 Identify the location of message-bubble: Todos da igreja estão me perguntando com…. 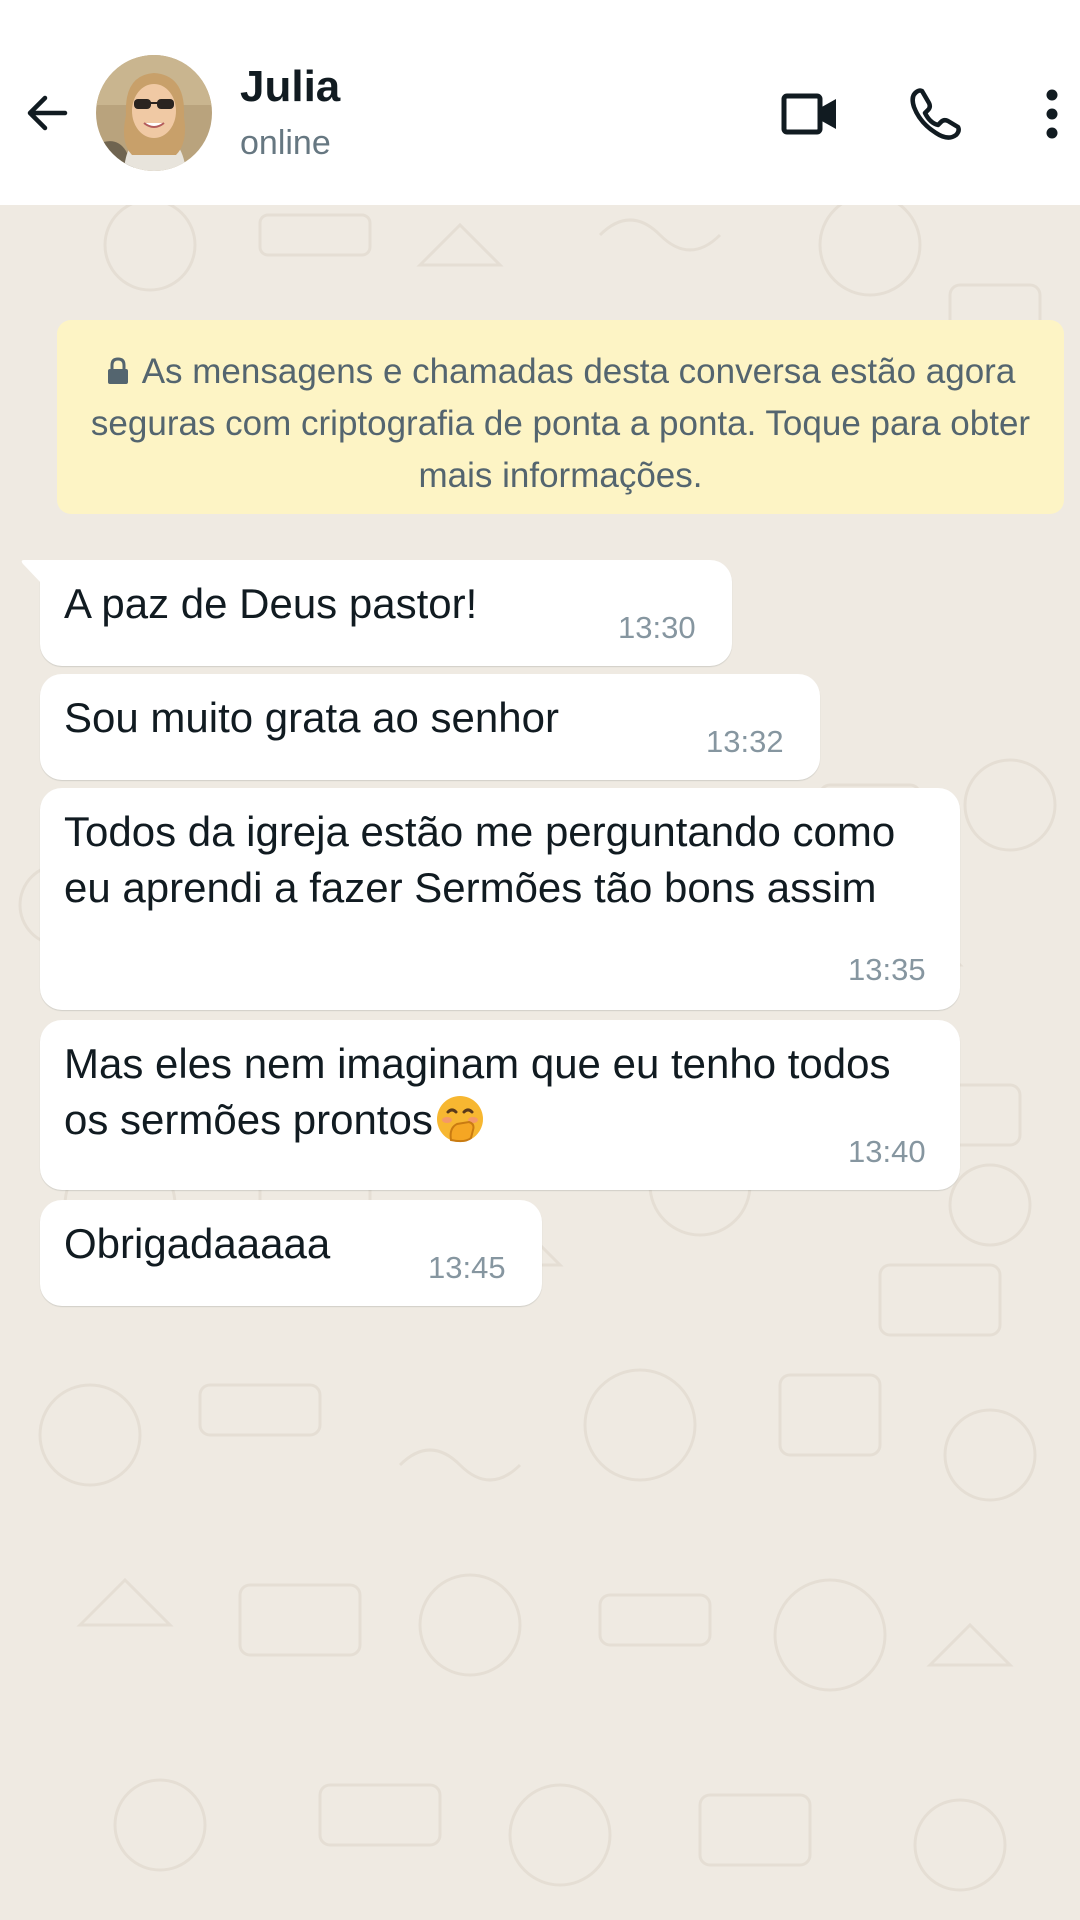
(500, 899).